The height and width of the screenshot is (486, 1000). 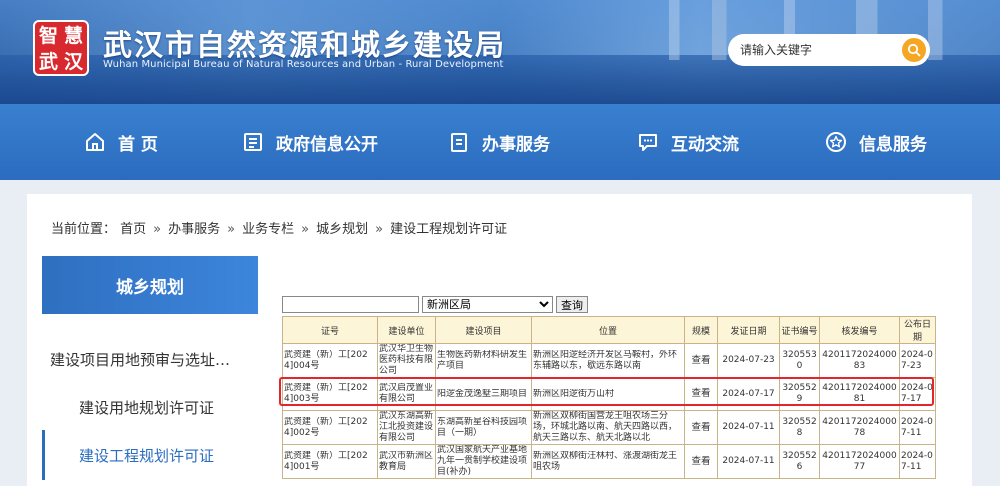 I want to click on search-button, so click(x=914, y=50).